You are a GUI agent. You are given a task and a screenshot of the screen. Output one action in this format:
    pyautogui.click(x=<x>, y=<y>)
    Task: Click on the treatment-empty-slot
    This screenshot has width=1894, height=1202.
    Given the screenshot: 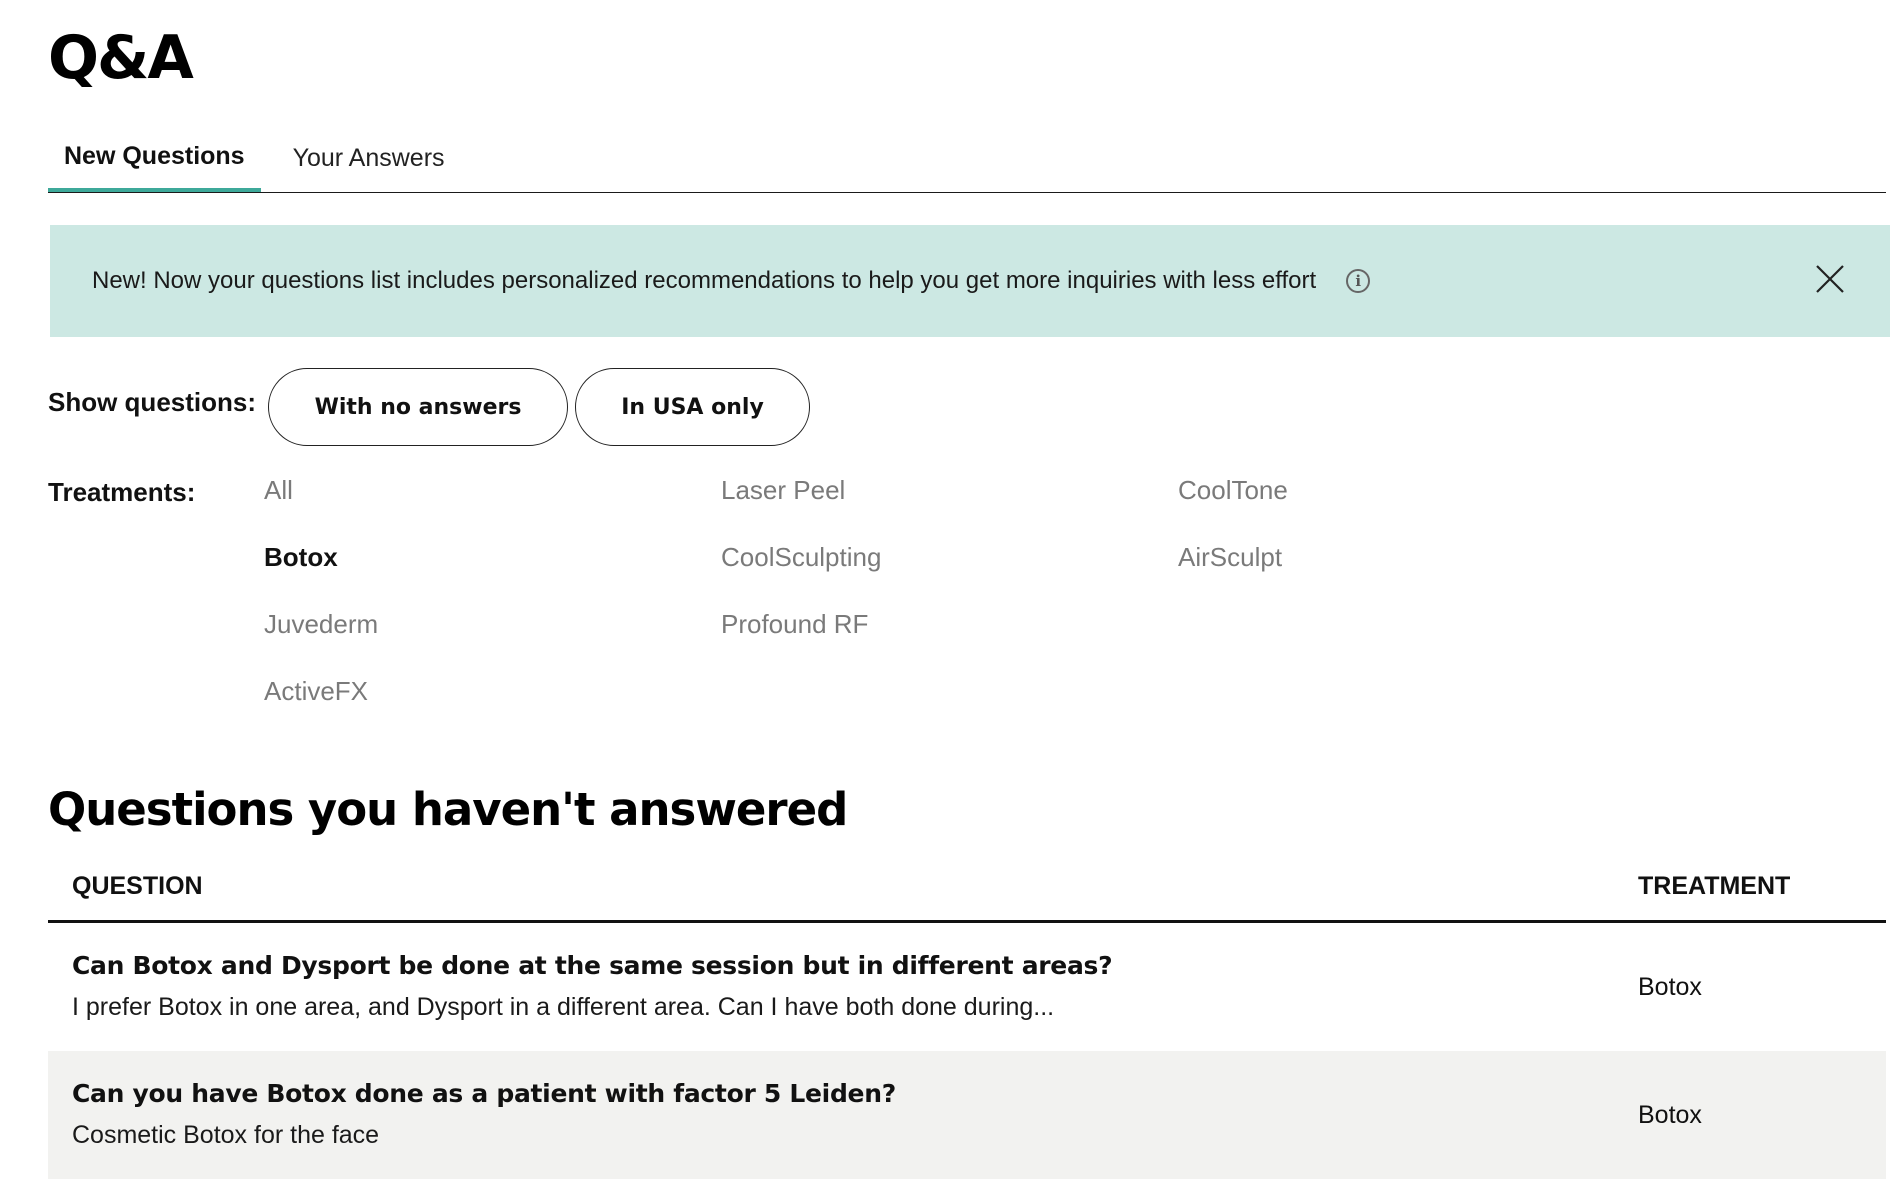 What is the action you would take?
    pyautogui.click(x=1406, y=637)
    